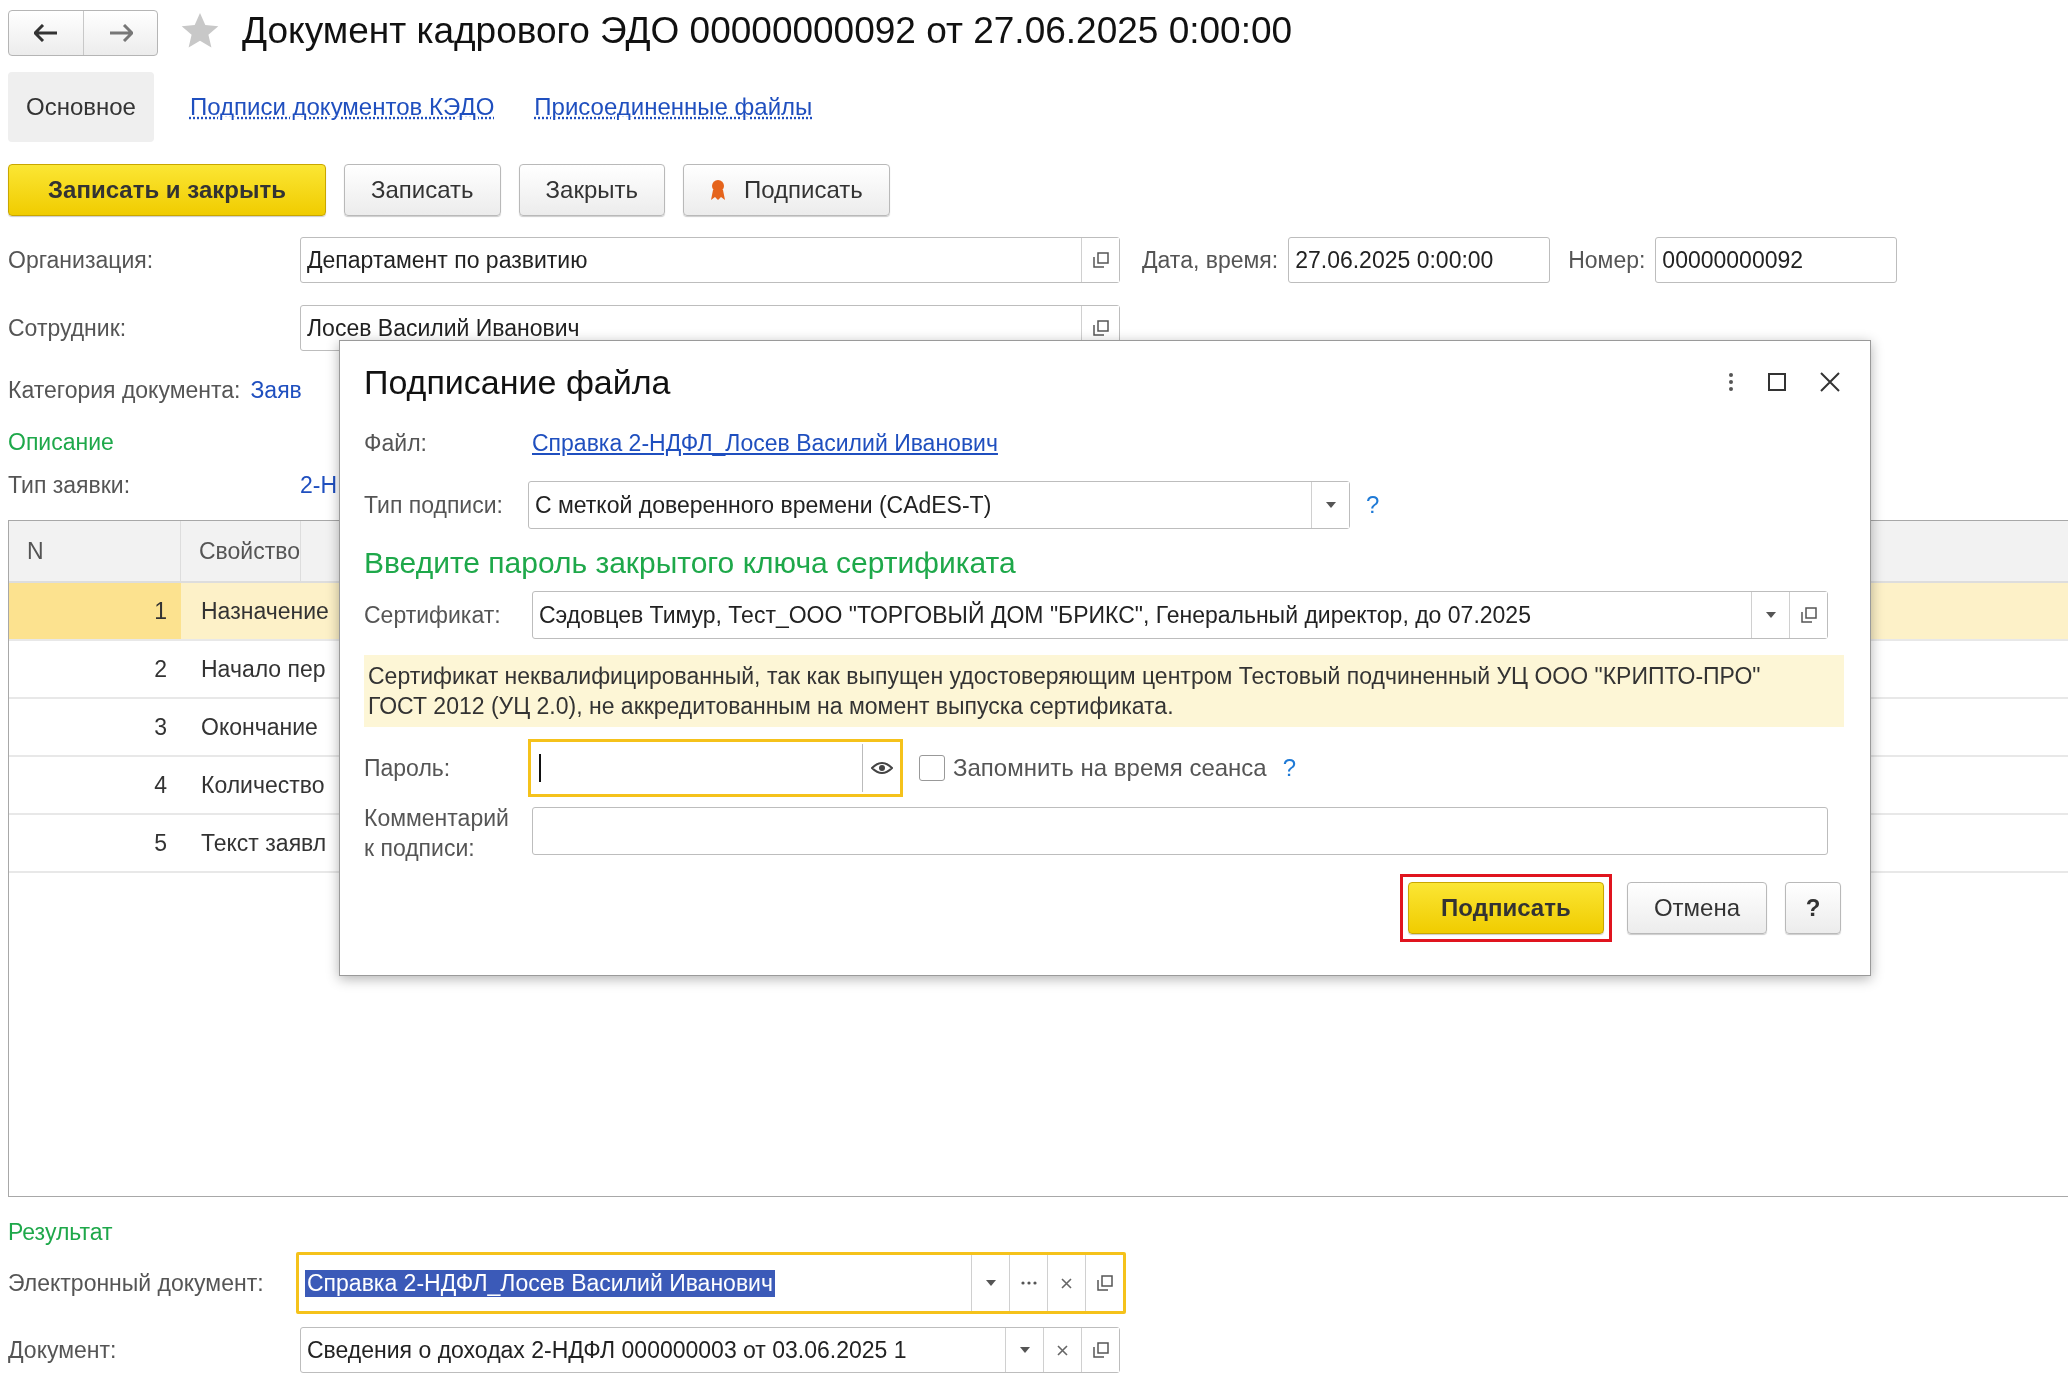 The image size is (2068, 1381). I want to click on field-label: Тип подписи:, so click(434, 505).